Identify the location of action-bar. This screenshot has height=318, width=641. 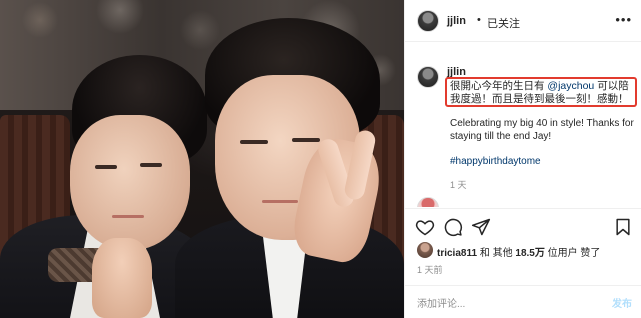
(523, 227).